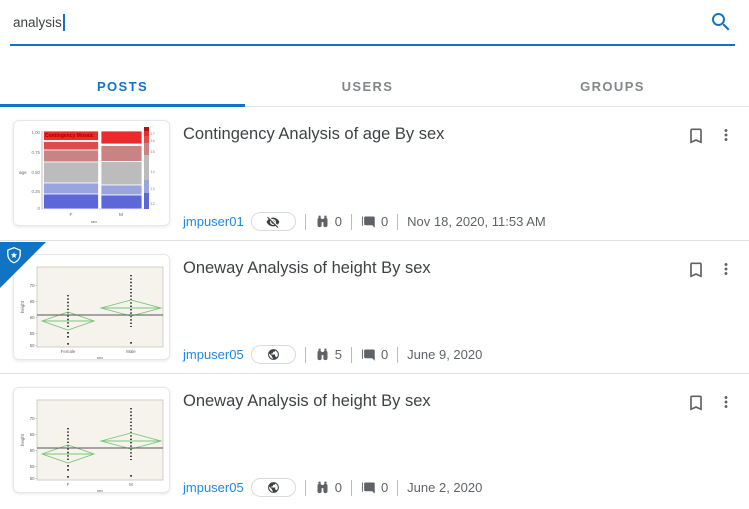 The width and height of the screenshot is (749, 509). I want to click on svg-text: 0.75, so click(35, 152).